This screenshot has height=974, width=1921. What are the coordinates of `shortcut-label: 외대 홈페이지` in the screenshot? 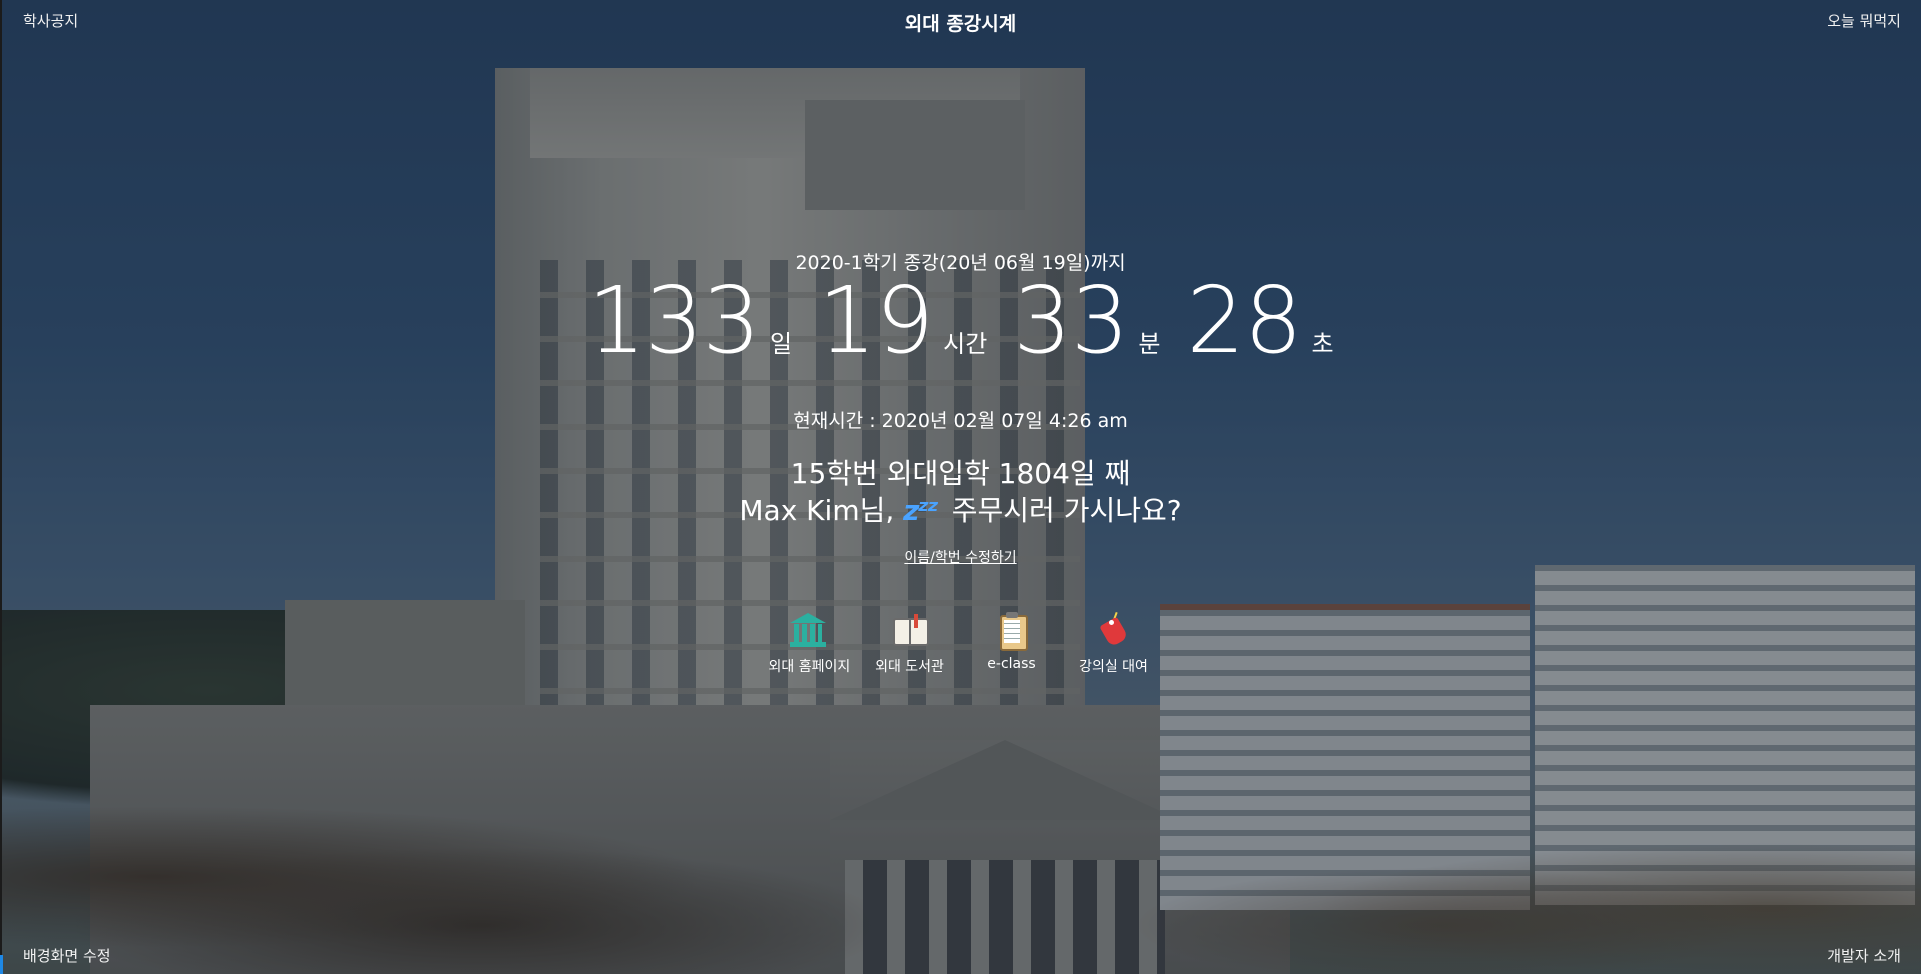 It's located at (809, 667).